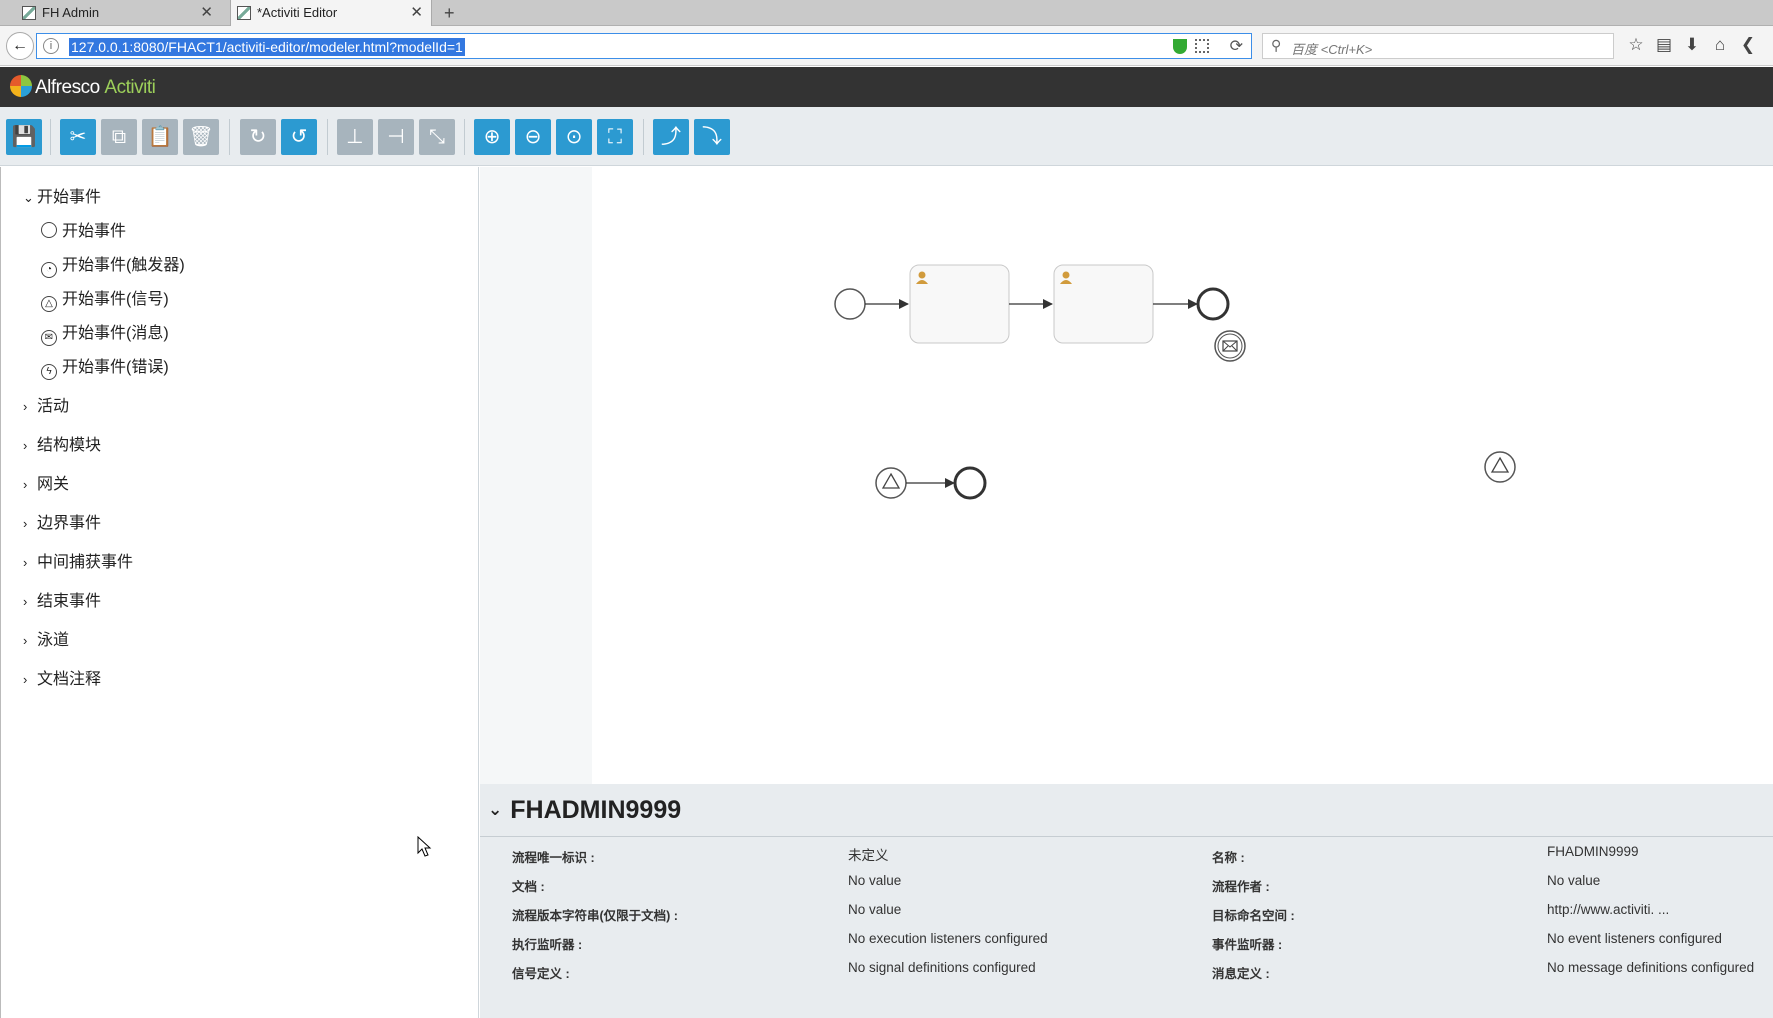 This screenshot has height=1018, width=1773. Describe the element at coordinates (396, 137) in the screenshot. I see `align-horizontal-button: ⊣` at that location.